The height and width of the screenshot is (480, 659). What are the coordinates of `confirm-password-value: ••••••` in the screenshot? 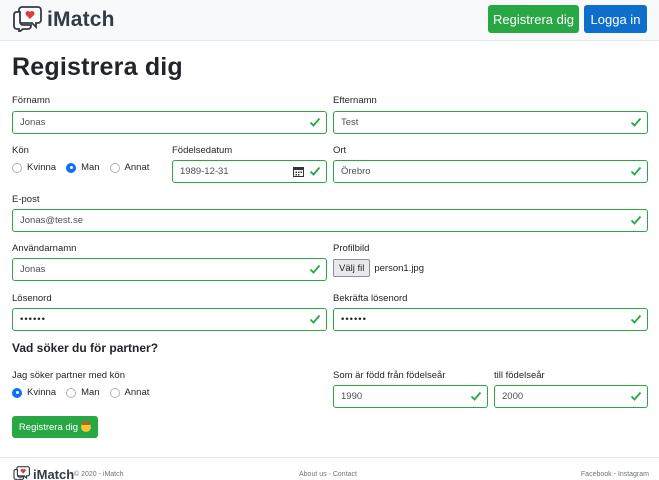 It's located at (354, 319).